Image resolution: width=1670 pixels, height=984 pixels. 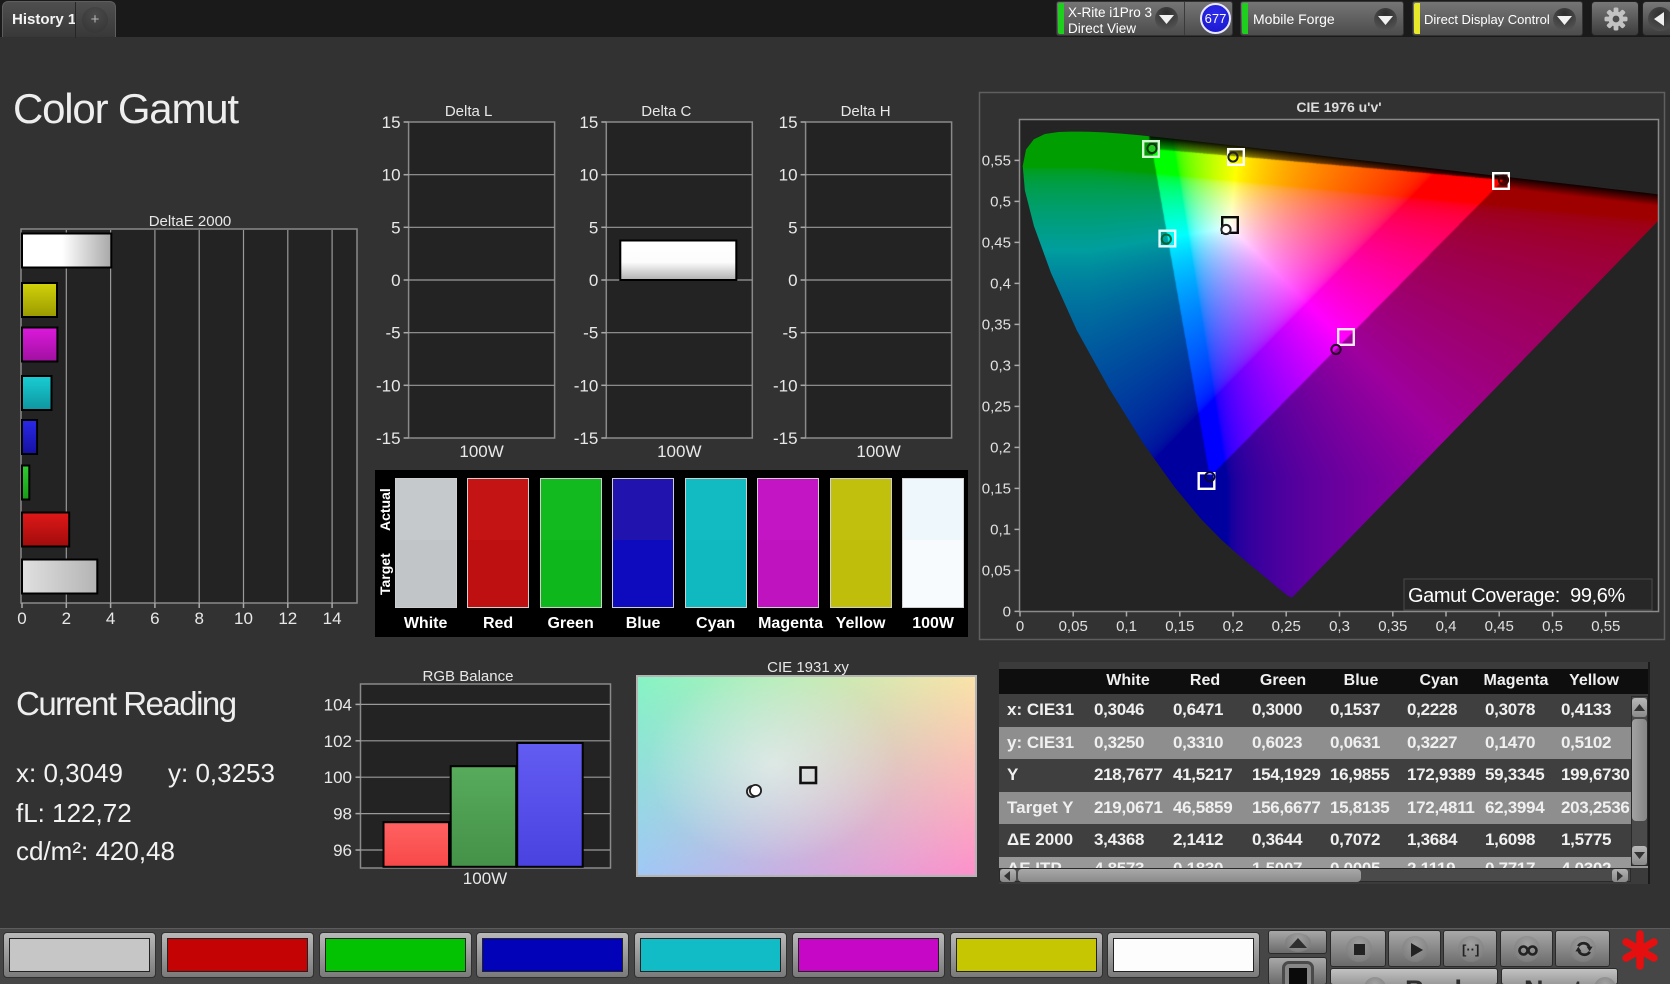 What do you see at coordinates (469, 111) in the screenshot?
I see `svg-text: Delta L` at bounding box center [469, 111].